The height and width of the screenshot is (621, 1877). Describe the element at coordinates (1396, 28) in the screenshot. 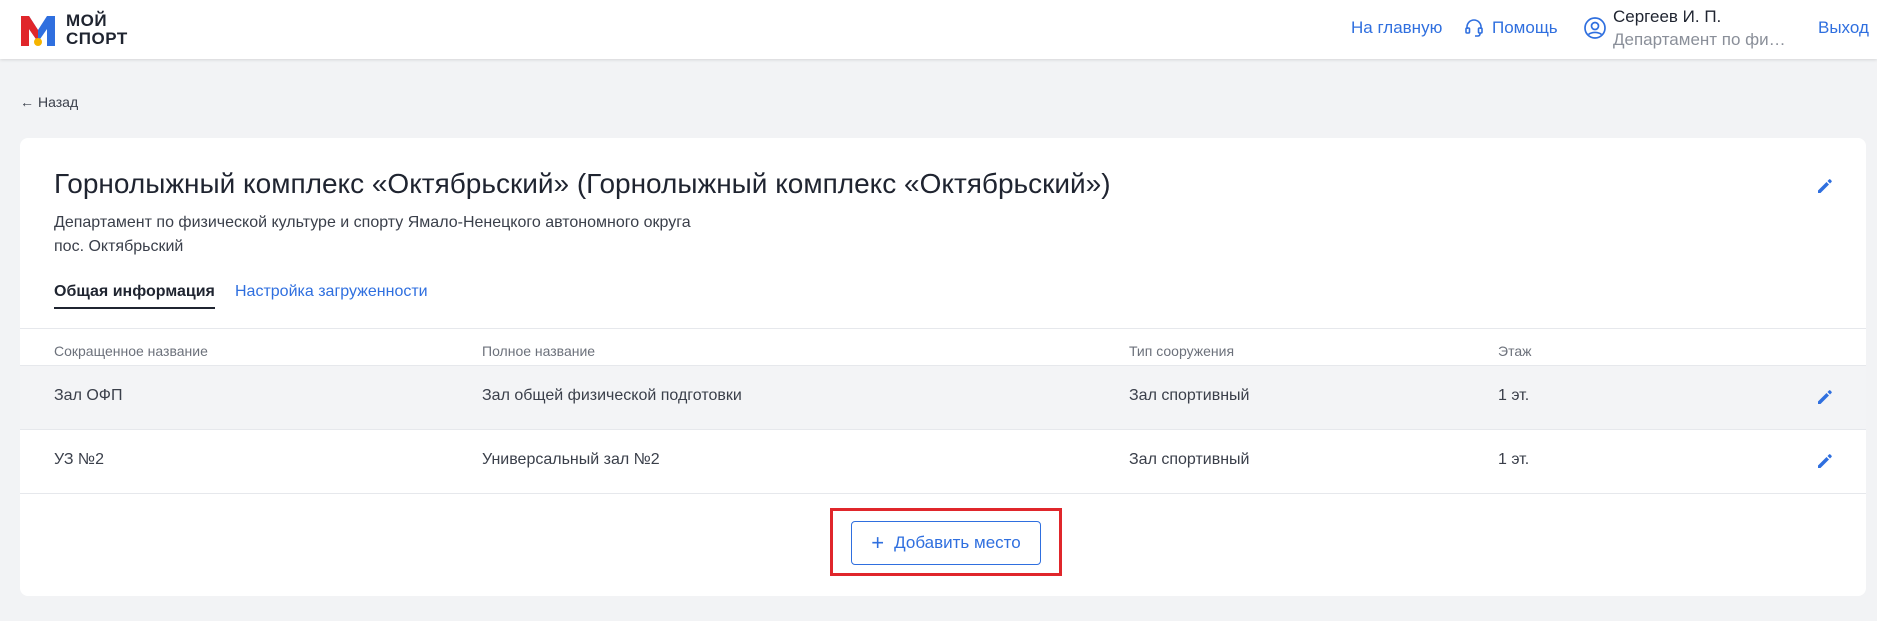

I see `home-link: На главную` at that location.